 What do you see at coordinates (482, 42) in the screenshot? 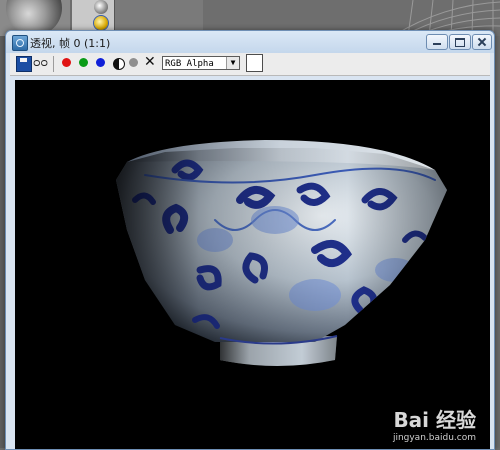
I see `close-button` at bounding box center [482, 42].